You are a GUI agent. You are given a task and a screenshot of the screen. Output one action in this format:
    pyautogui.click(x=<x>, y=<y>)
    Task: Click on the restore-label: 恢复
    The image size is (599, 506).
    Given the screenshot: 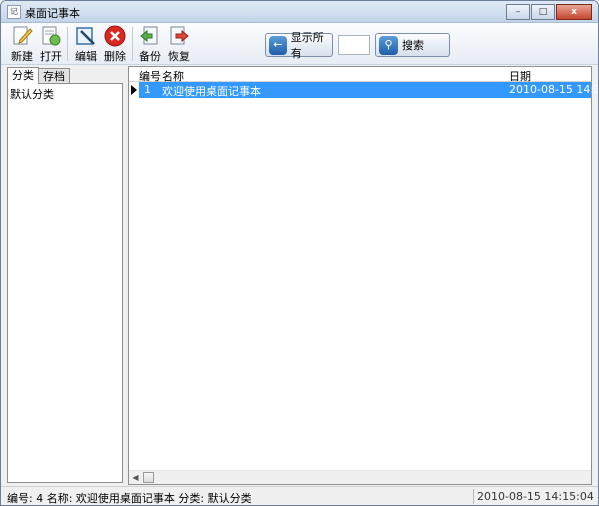 What is the action you would take?
    pyautogui.click(x=179, y=56)
    